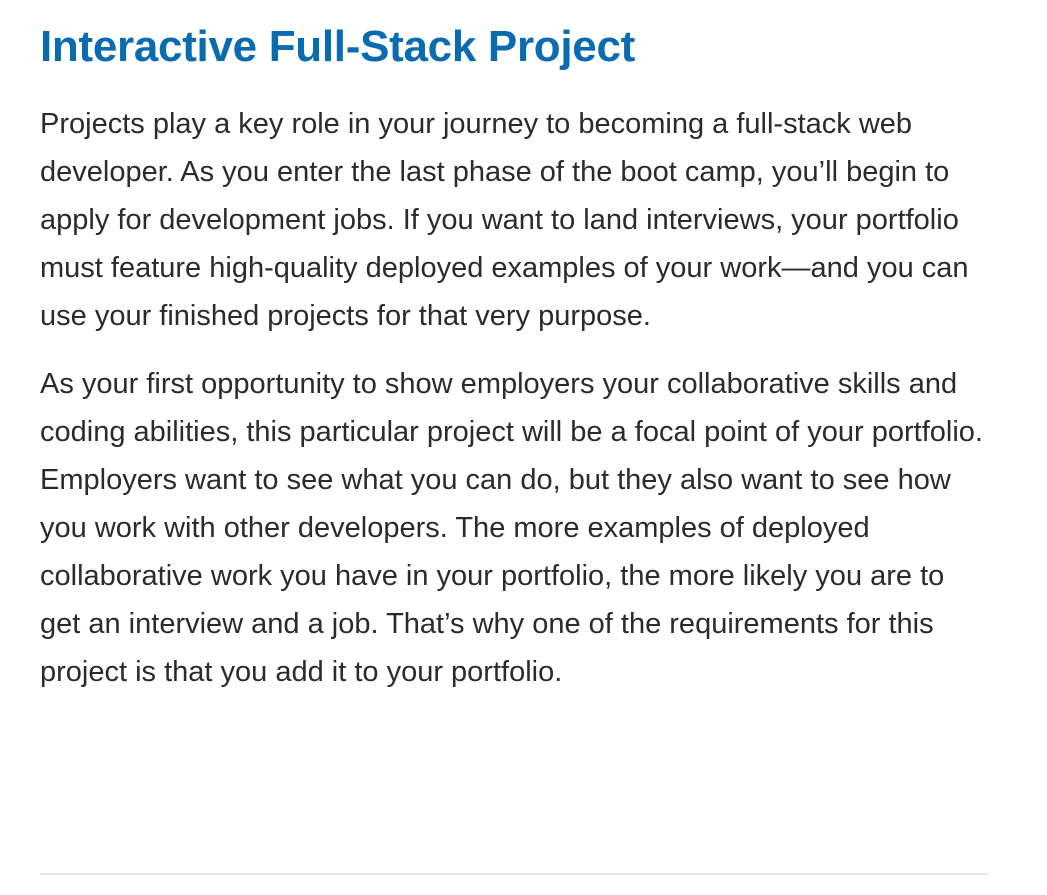  What do you see at coordinates (514, 874) in the screenshot?
I see `section-divider` at bounding box center [514, 874].